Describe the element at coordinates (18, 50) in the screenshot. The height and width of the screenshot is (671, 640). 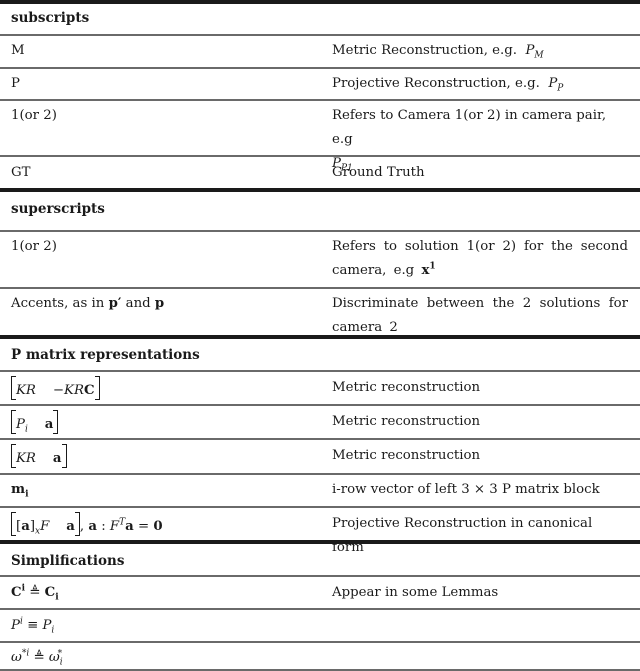
I see `symbol-cell: M` at that location.